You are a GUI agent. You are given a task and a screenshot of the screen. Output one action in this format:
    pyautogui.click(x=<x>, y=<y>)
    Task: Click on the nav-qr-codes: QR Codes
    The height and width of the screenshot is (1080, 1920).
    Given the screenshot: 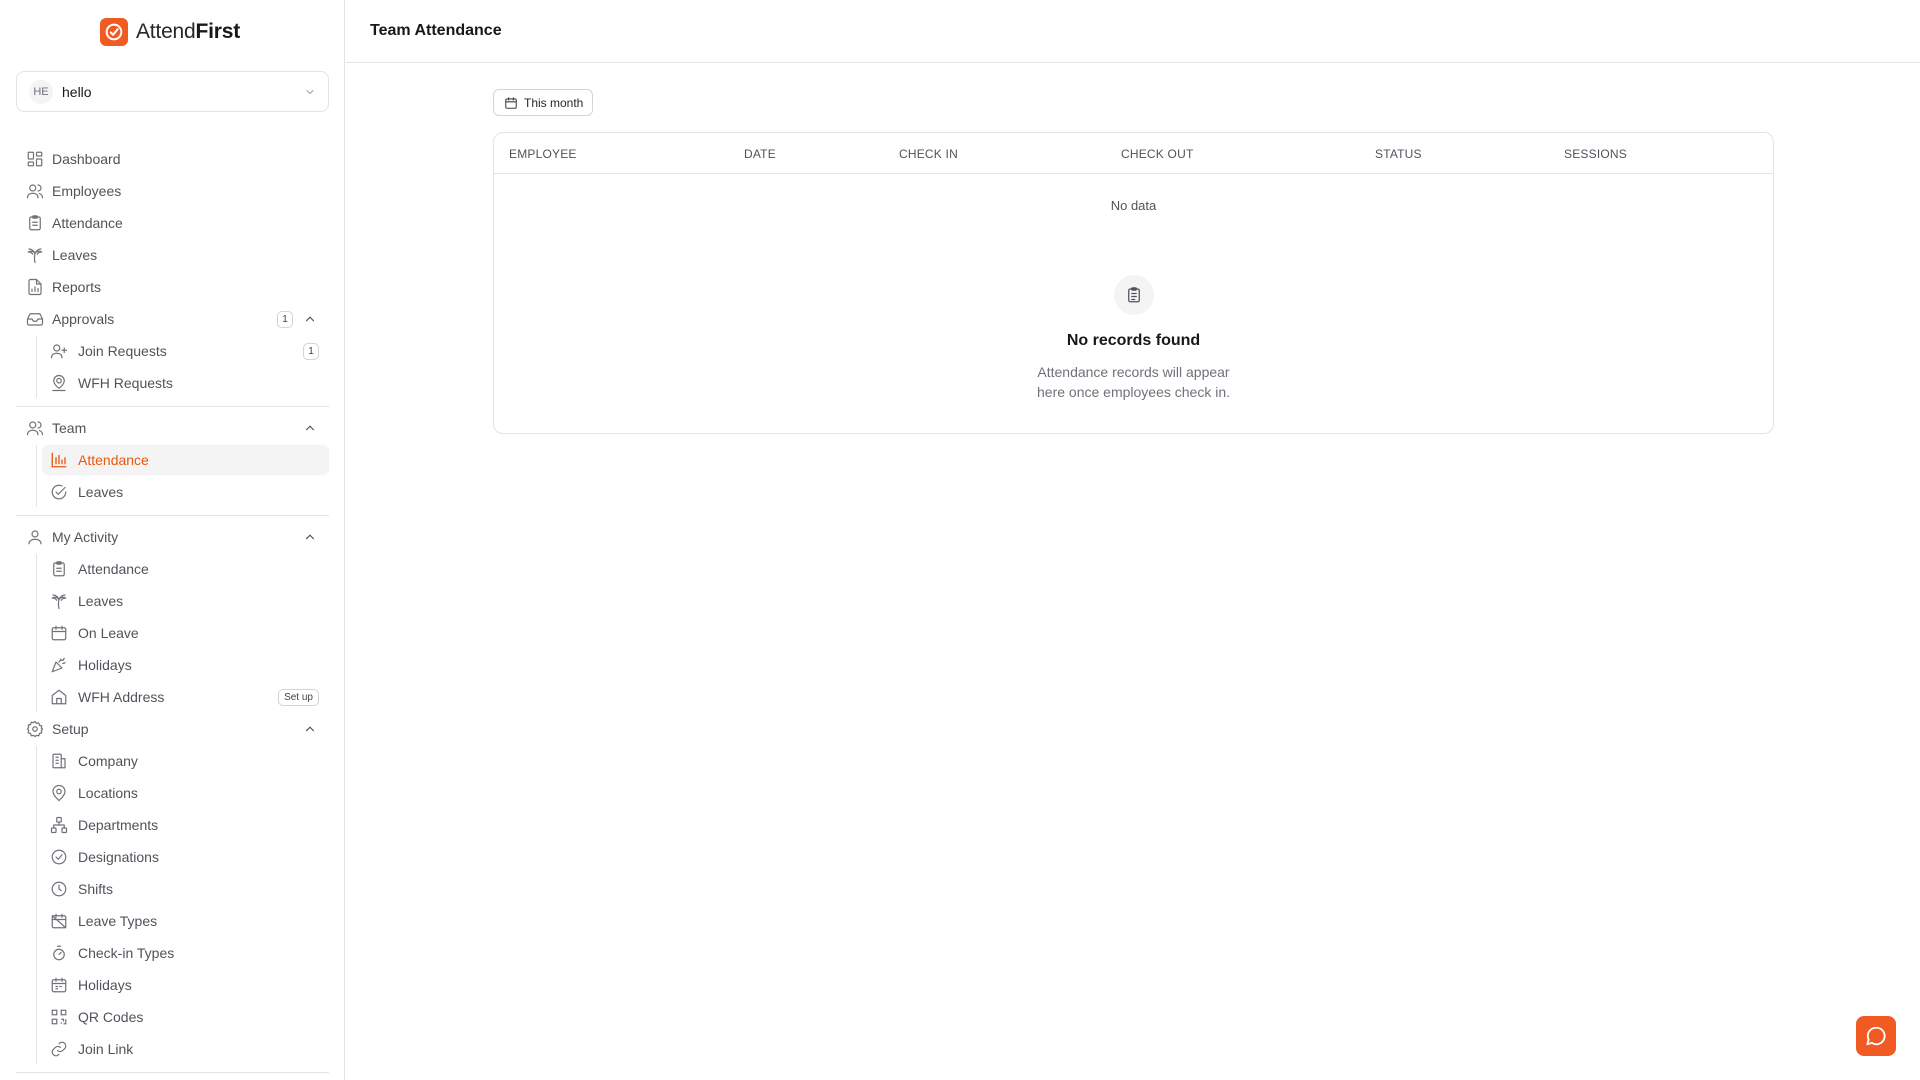 What is the action you would take?
    pyautogui.click(x=185, y=1017)
    